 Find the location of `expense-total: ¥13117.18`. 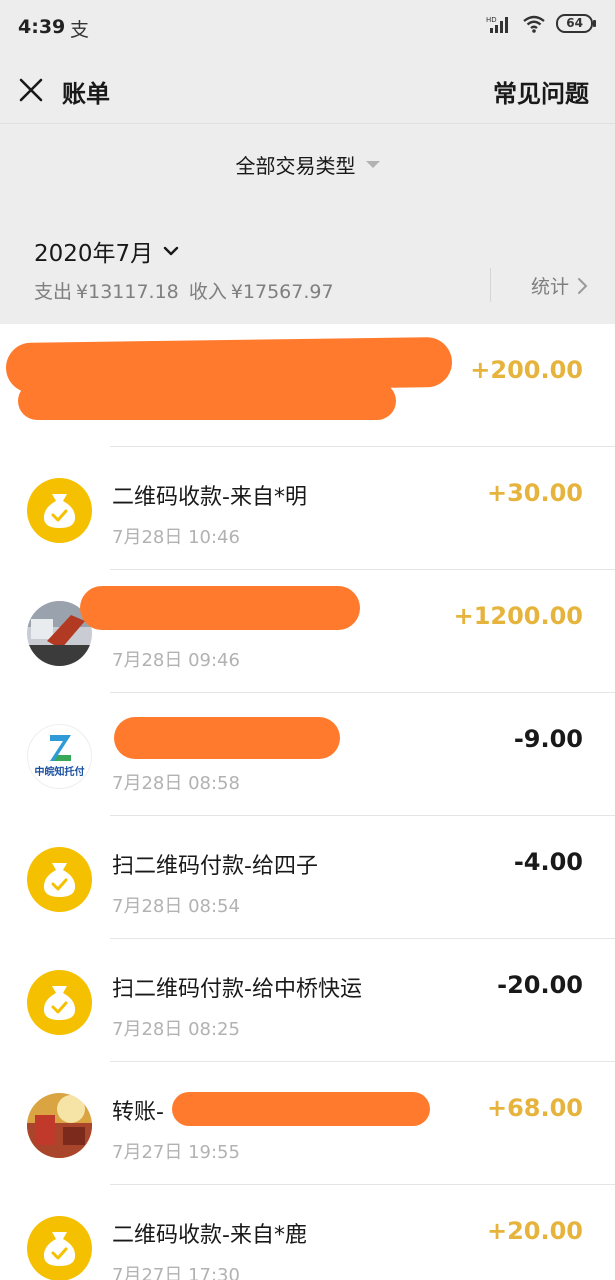

expense-total: ¥13117.18 is located at coordinates (127, 292).